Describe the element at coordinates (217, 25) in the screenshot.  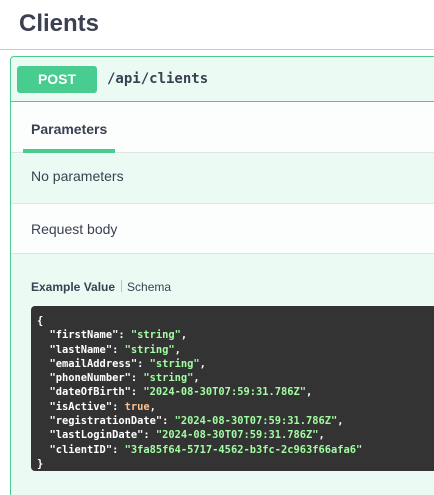
I see `section-header: Clients` at that location.